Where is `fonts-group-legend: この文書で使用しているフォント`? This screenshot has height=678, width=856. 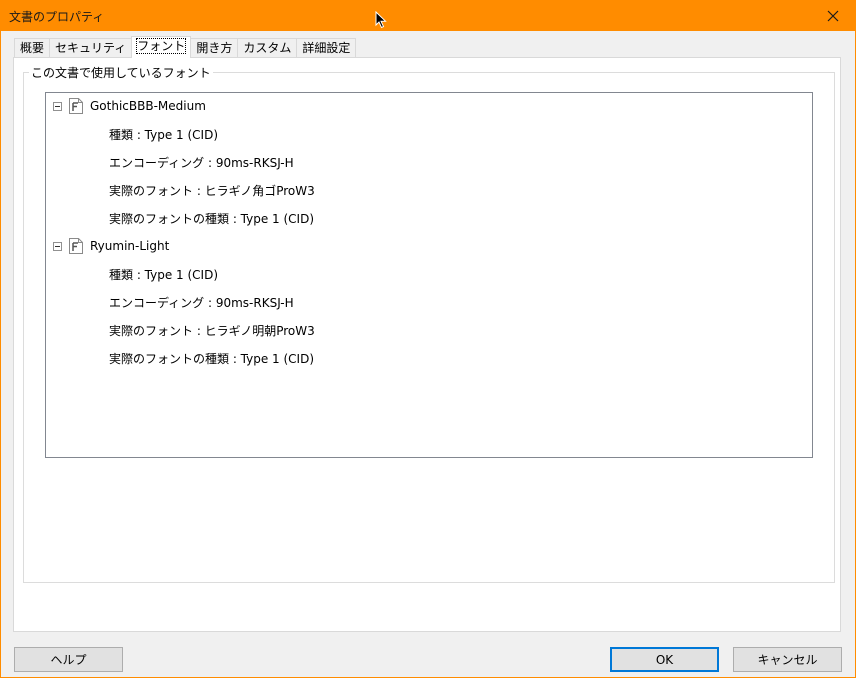
fonts-group-legend: この文書で使用しているフォント is located at coordinates (121, 72).